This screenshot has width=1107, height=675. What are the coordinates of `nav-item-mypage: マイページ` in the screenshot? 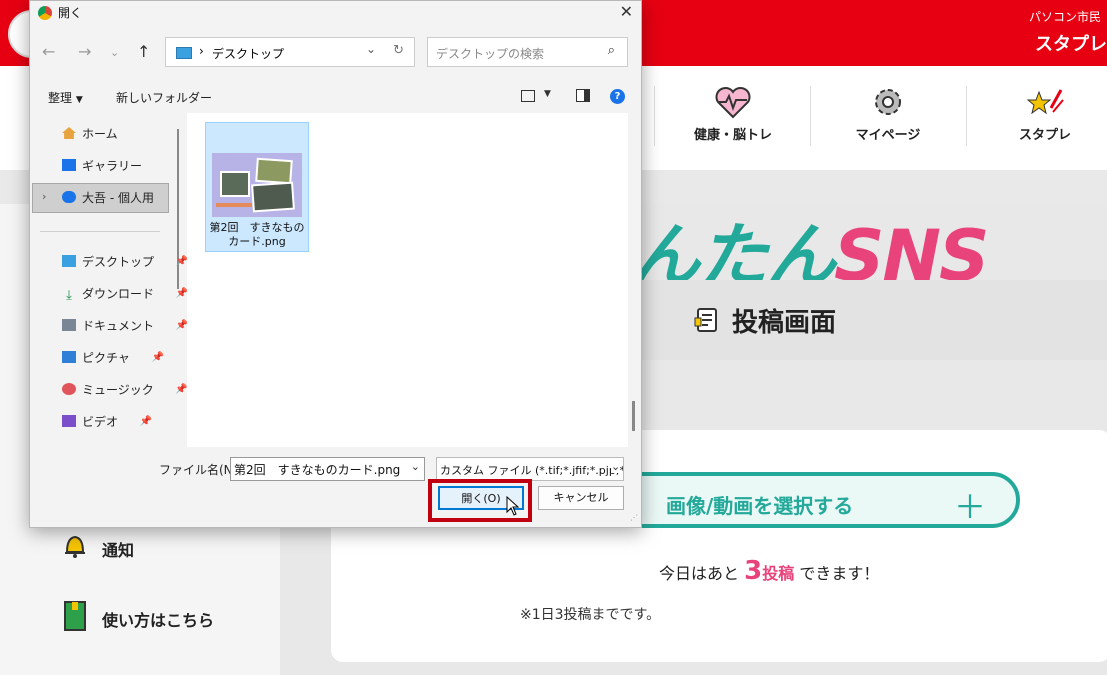 It's located at (888, 117).